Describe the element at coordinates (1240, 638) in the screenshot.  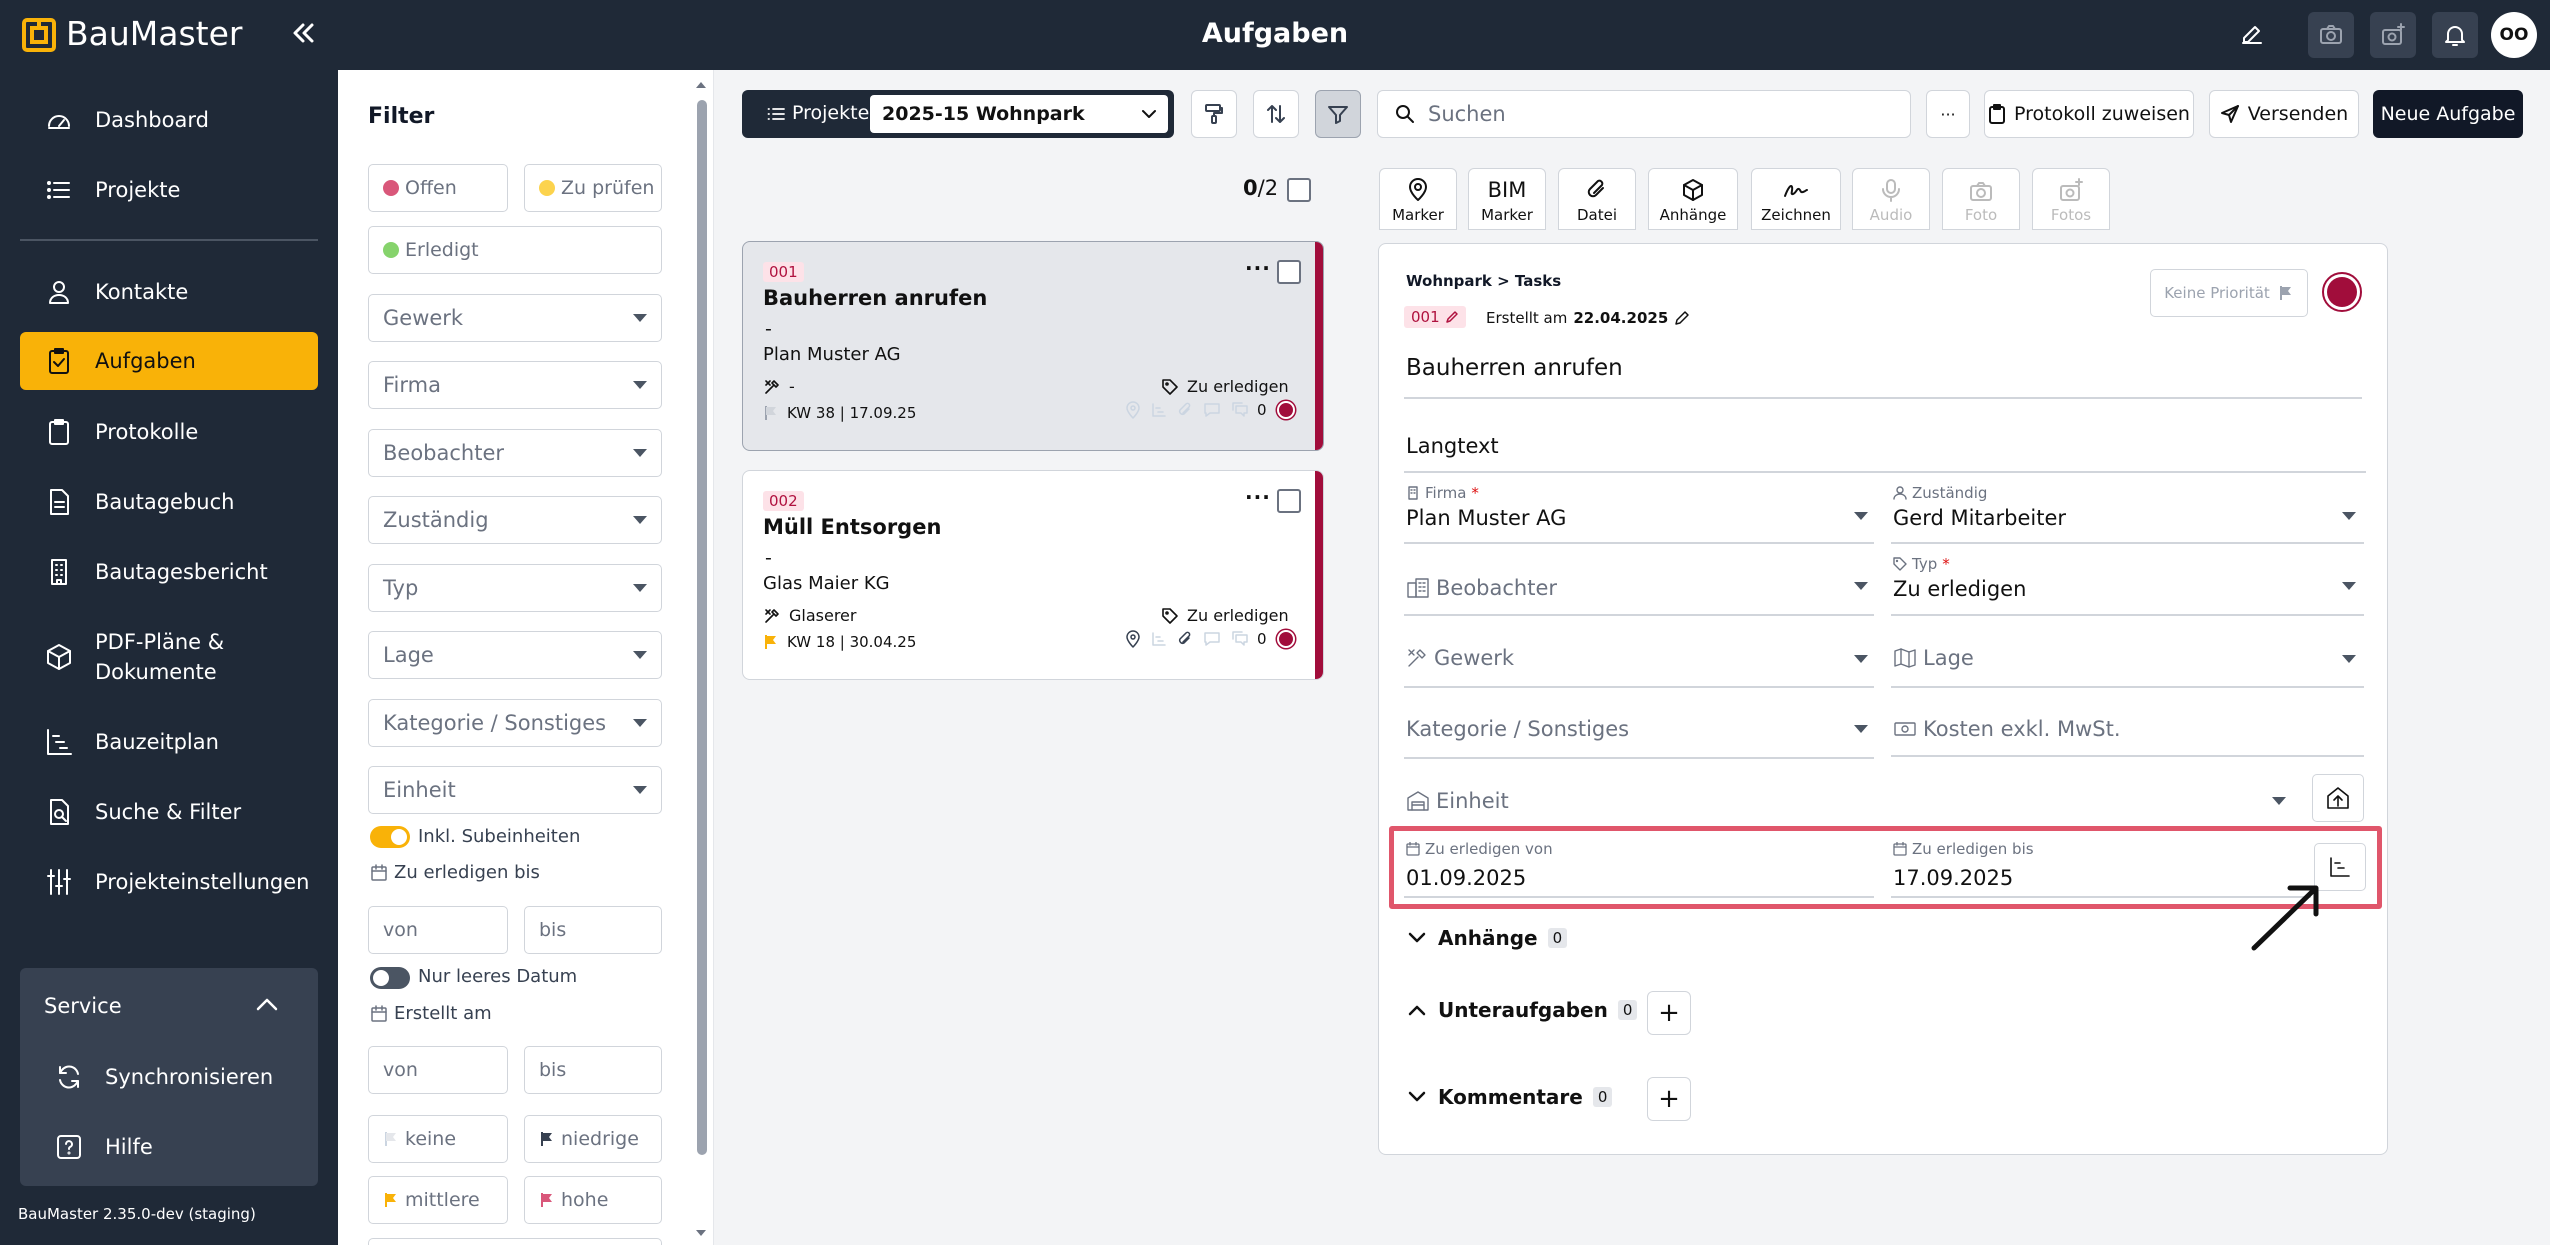
I see `comments-icon` at that location.